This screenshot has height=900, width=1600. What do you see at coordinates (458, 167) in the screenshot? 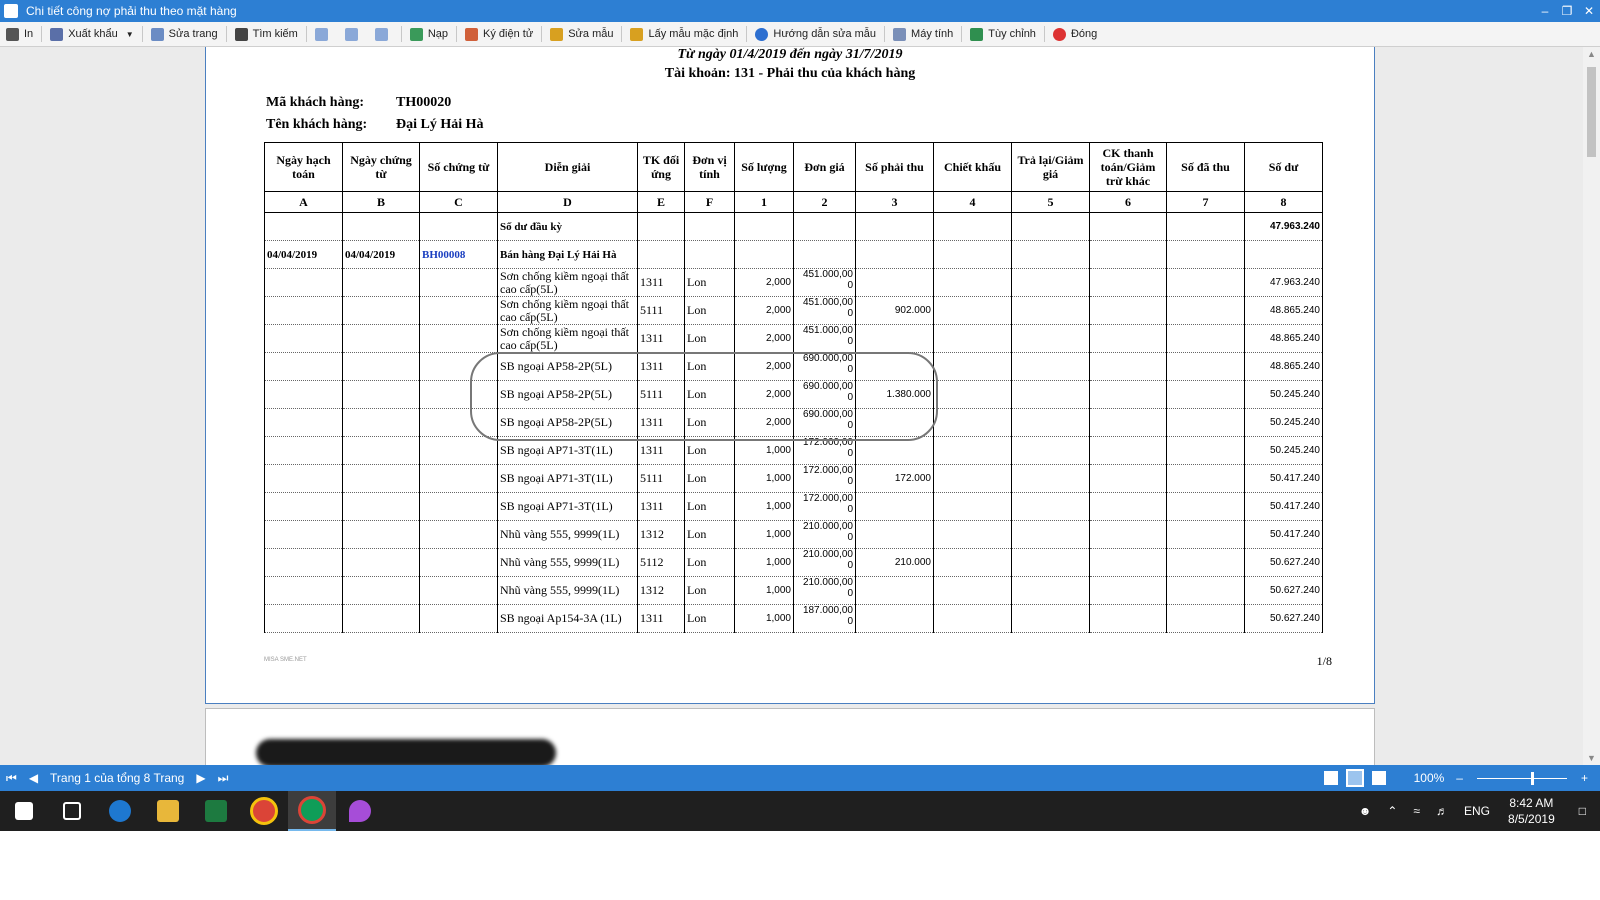
I see `column-header: Số chứng từ` at bounding box center [458, 167].